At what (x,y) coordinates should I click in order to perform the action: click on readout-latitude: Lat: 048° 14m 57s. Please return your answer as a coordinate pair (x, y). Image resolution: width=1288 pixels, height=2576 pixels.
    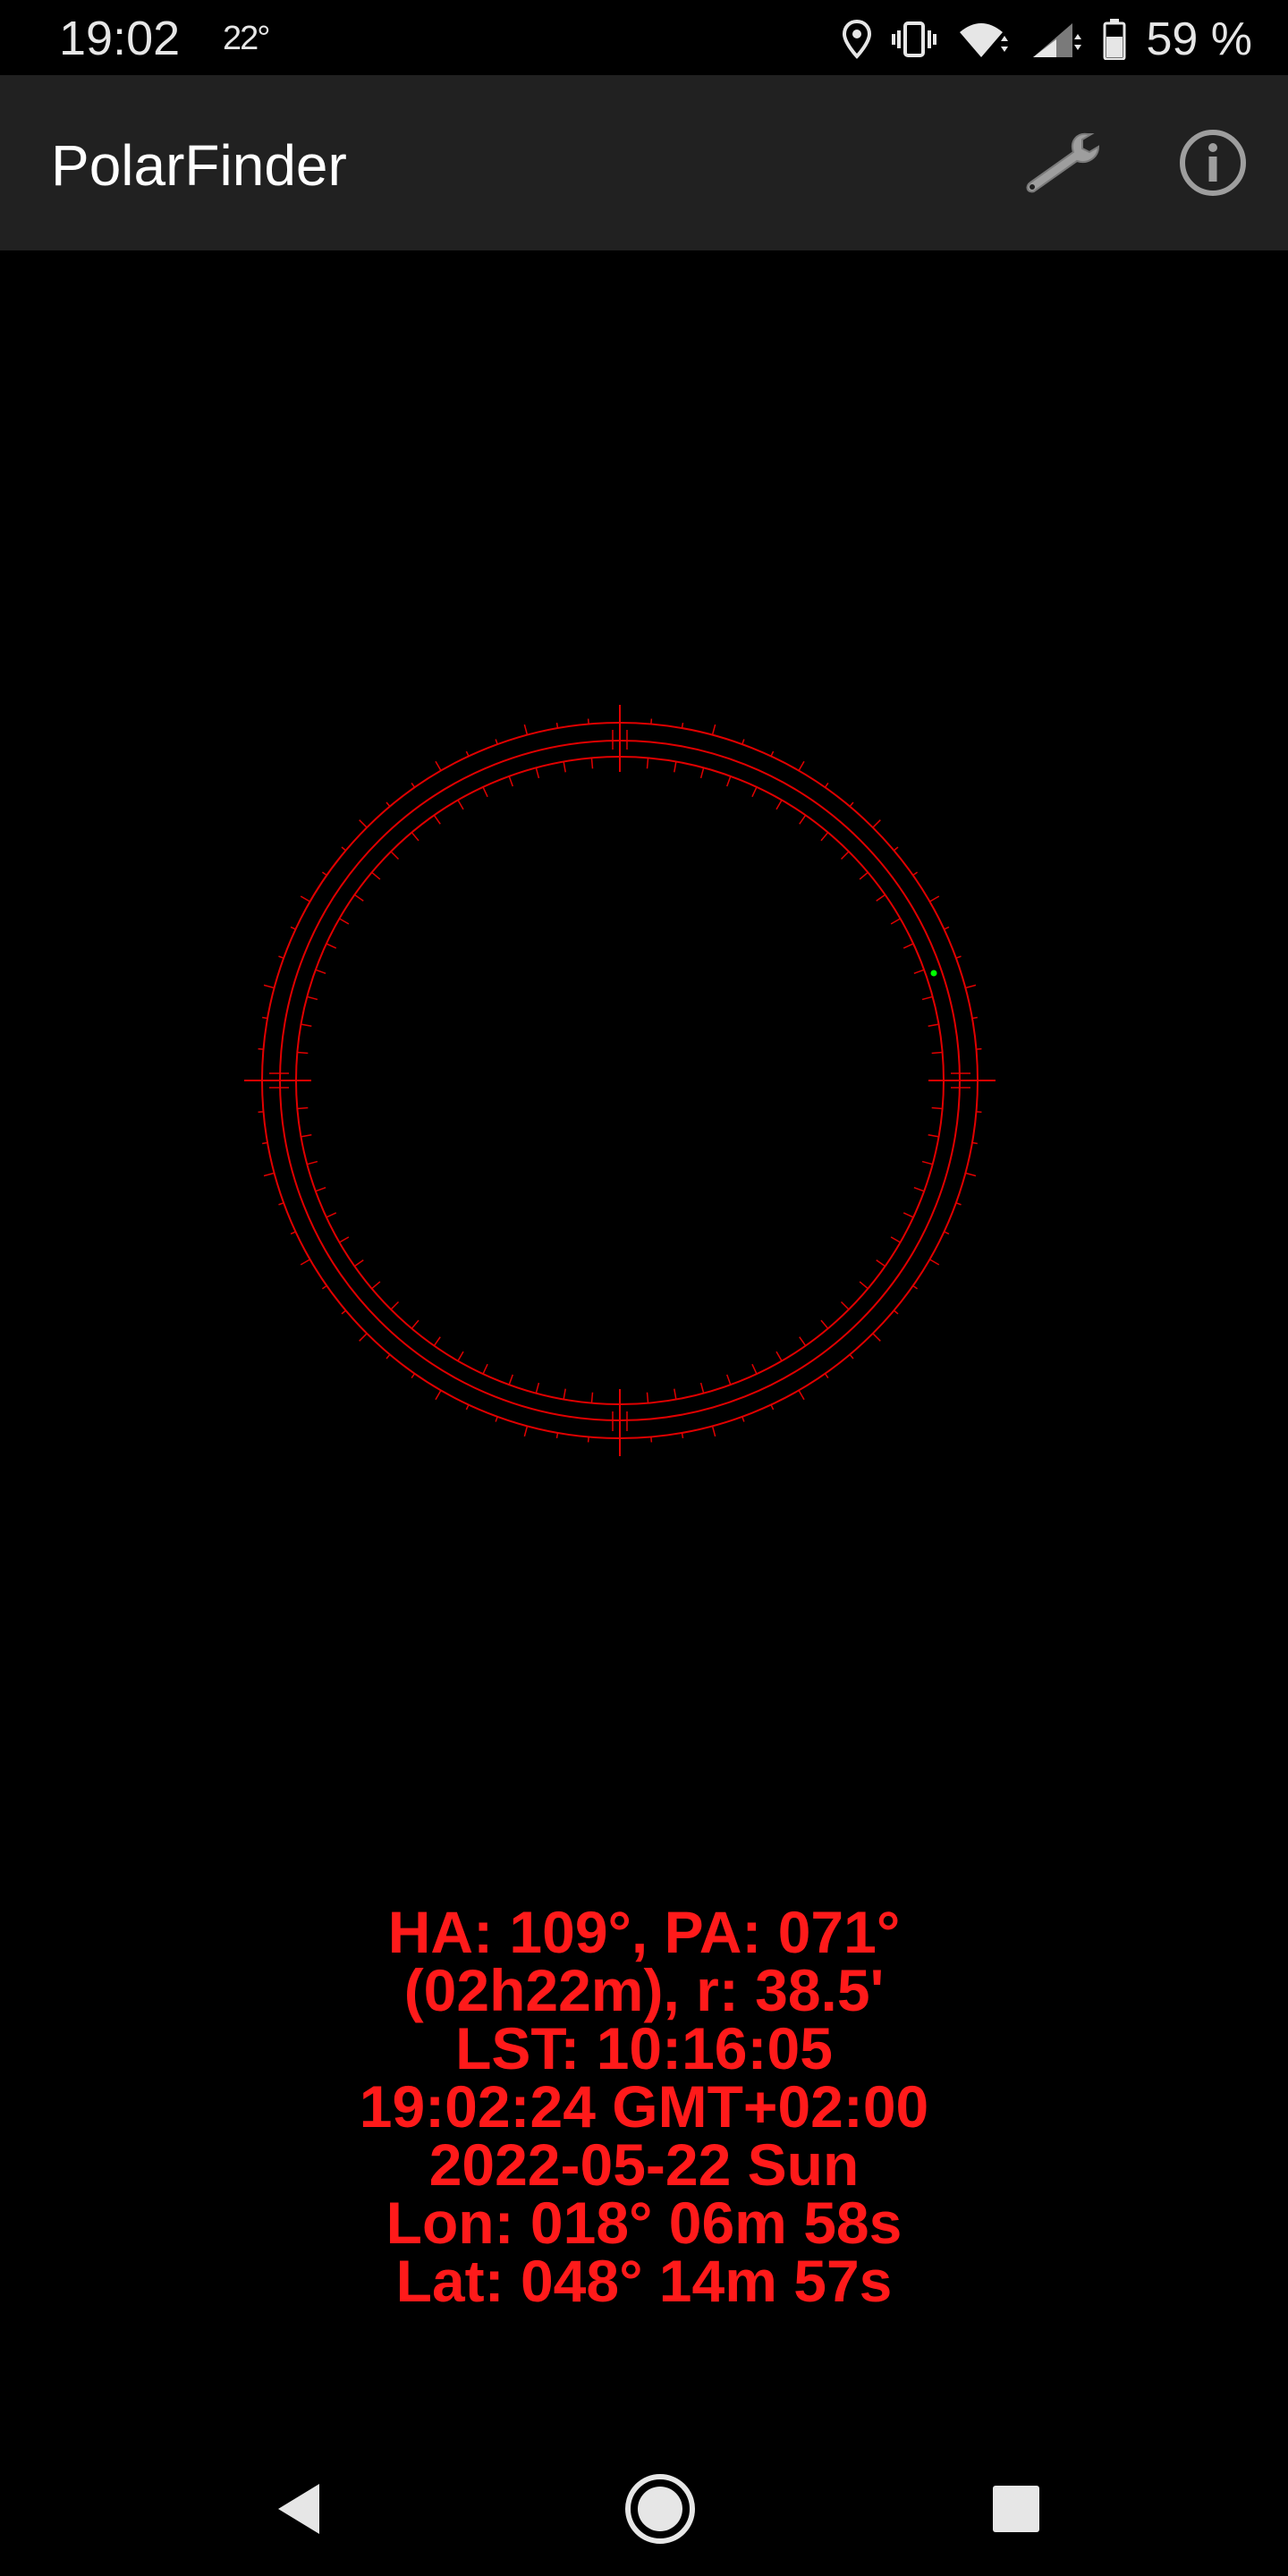
    Looking at the image, I should click on (644, 2281).